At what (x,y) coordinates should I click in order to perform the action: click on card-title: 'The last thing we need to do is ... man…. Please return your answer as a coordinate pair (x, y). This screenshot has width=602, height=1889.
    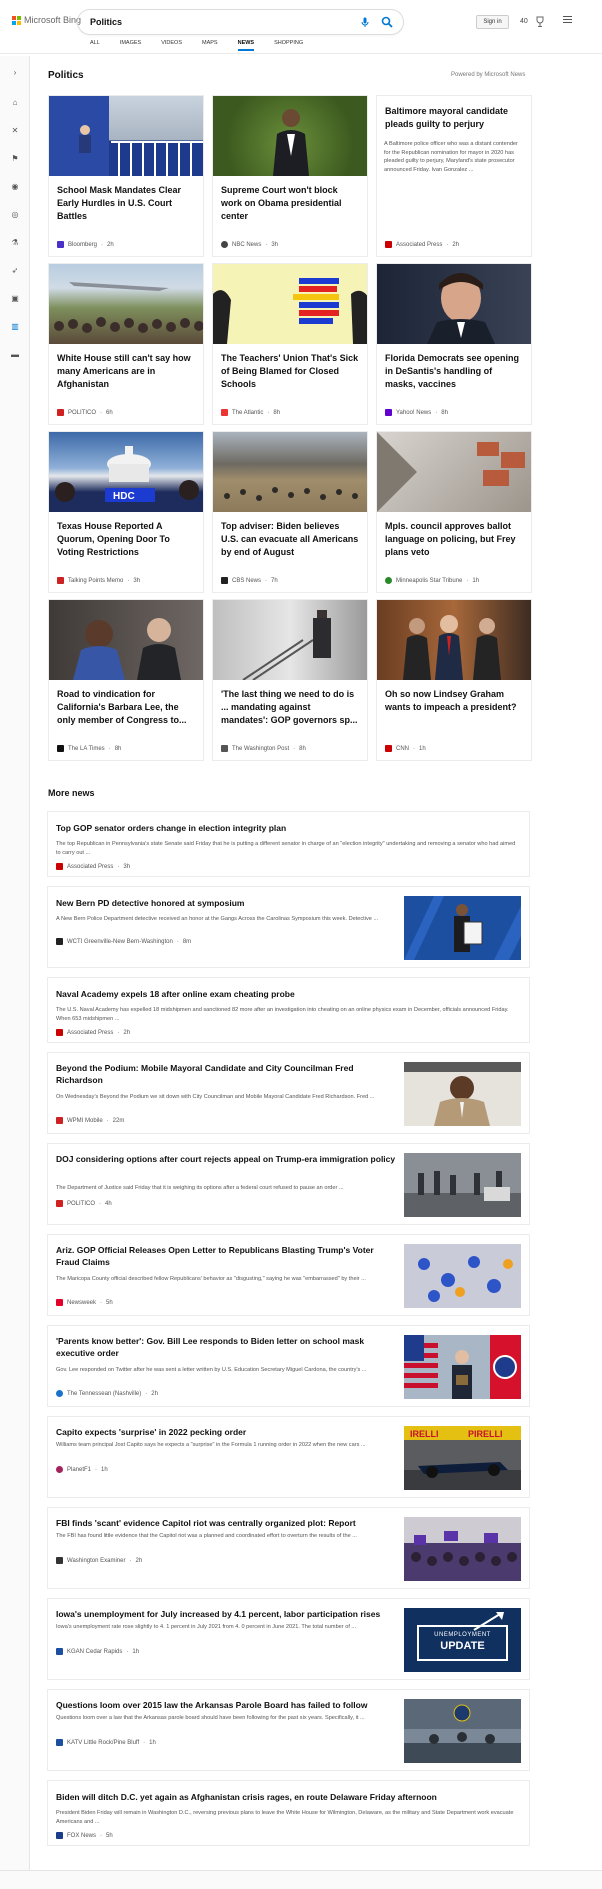
    Looking at the image, I should click on (290, 707).